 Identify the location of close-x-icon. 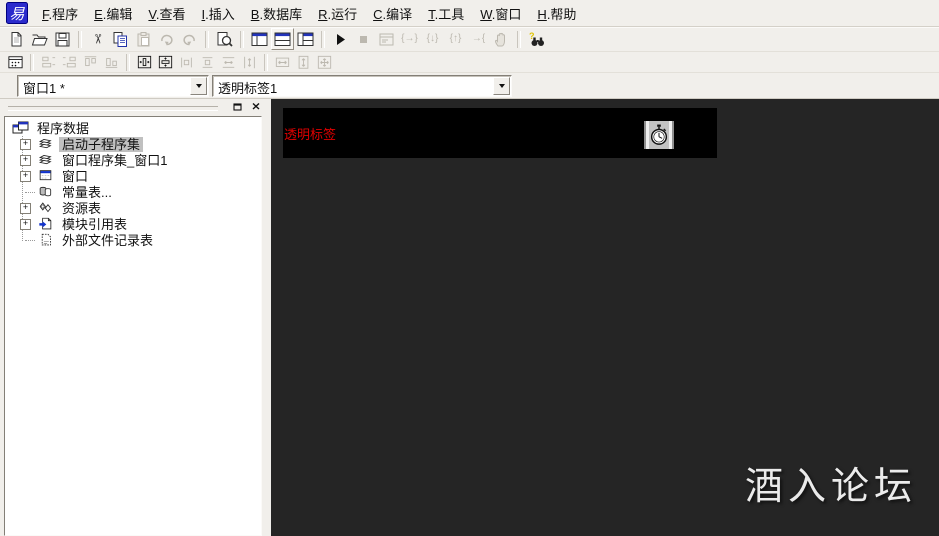
(256, 106).